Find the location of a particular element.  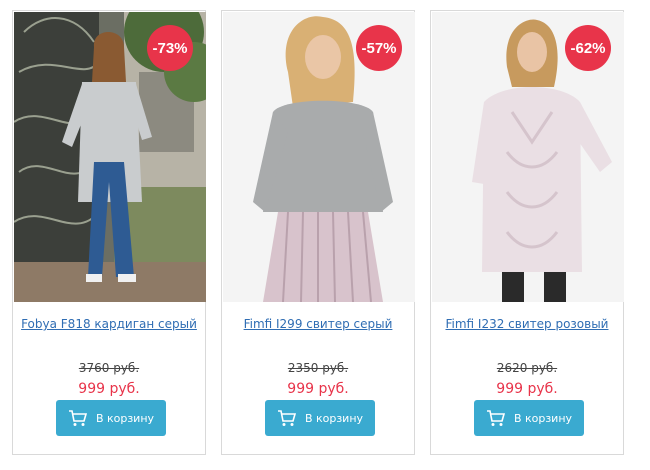

old-price: 2620 руб. is located at coordinates (527, 368).